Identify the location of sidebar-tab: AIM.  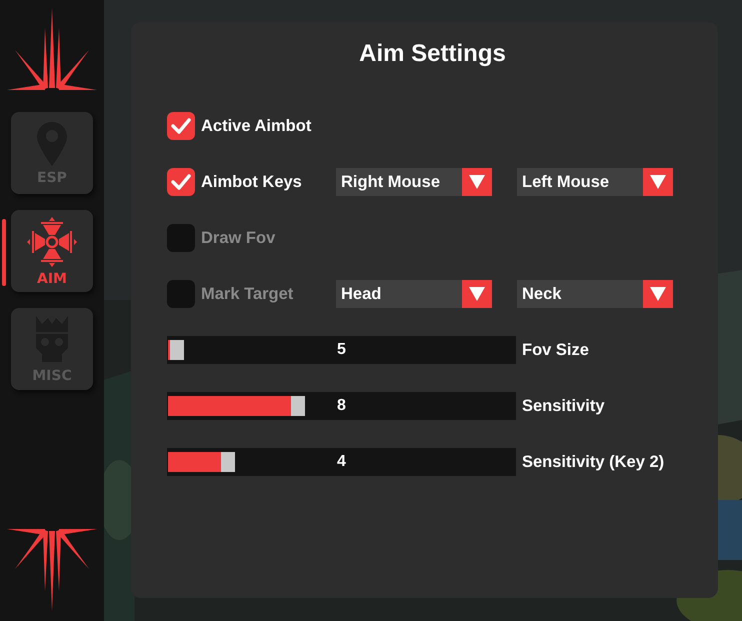
(52, 251).